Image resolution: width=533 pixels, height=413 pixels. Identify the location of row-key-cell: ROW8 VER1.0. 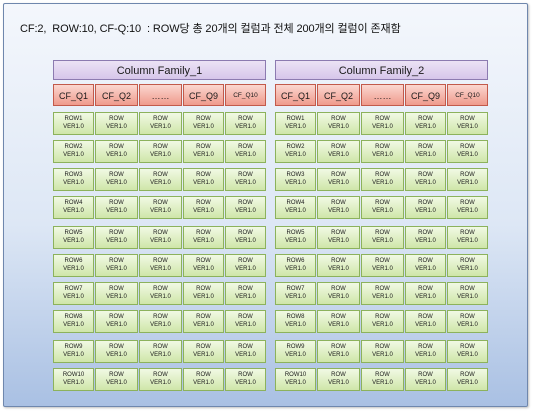
(73, 321).